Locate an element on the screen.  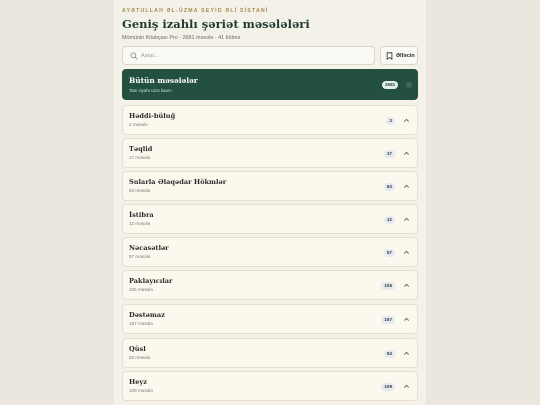
category-count-text: 57 məsələ is located at coordinates (140, 256).